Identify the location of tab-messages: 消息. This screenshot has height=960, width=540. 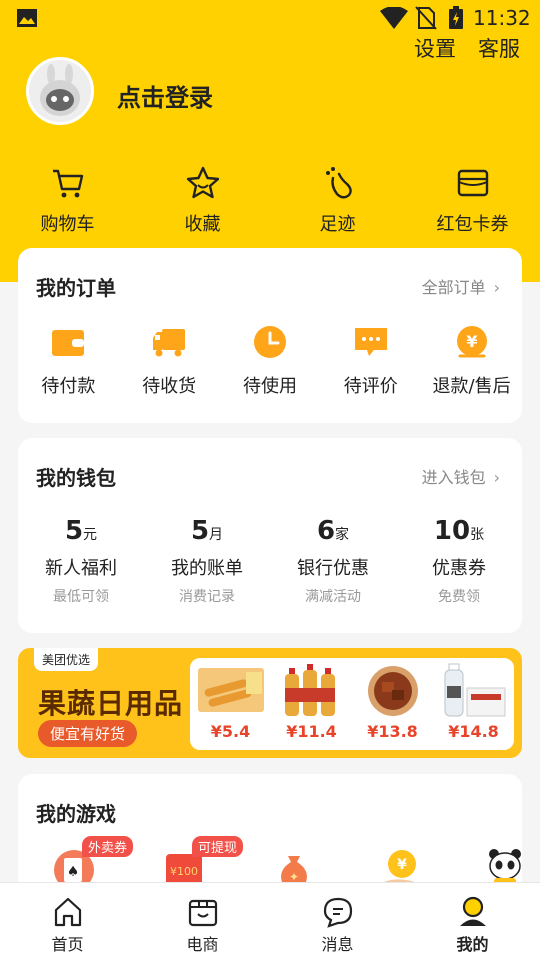
(337, 921).